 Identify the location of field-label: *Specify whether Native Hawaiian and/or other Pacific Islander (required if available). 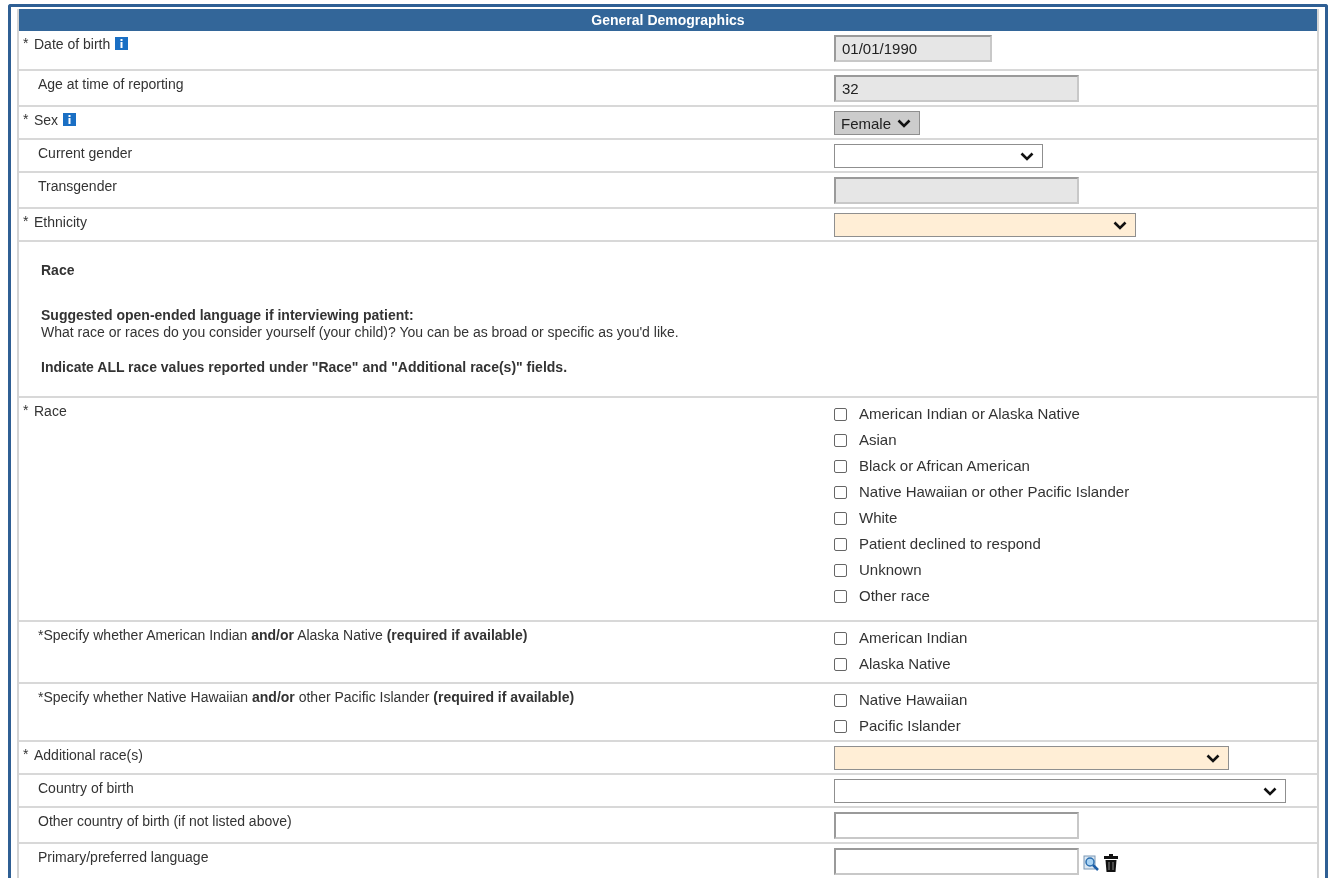
(306, 697).